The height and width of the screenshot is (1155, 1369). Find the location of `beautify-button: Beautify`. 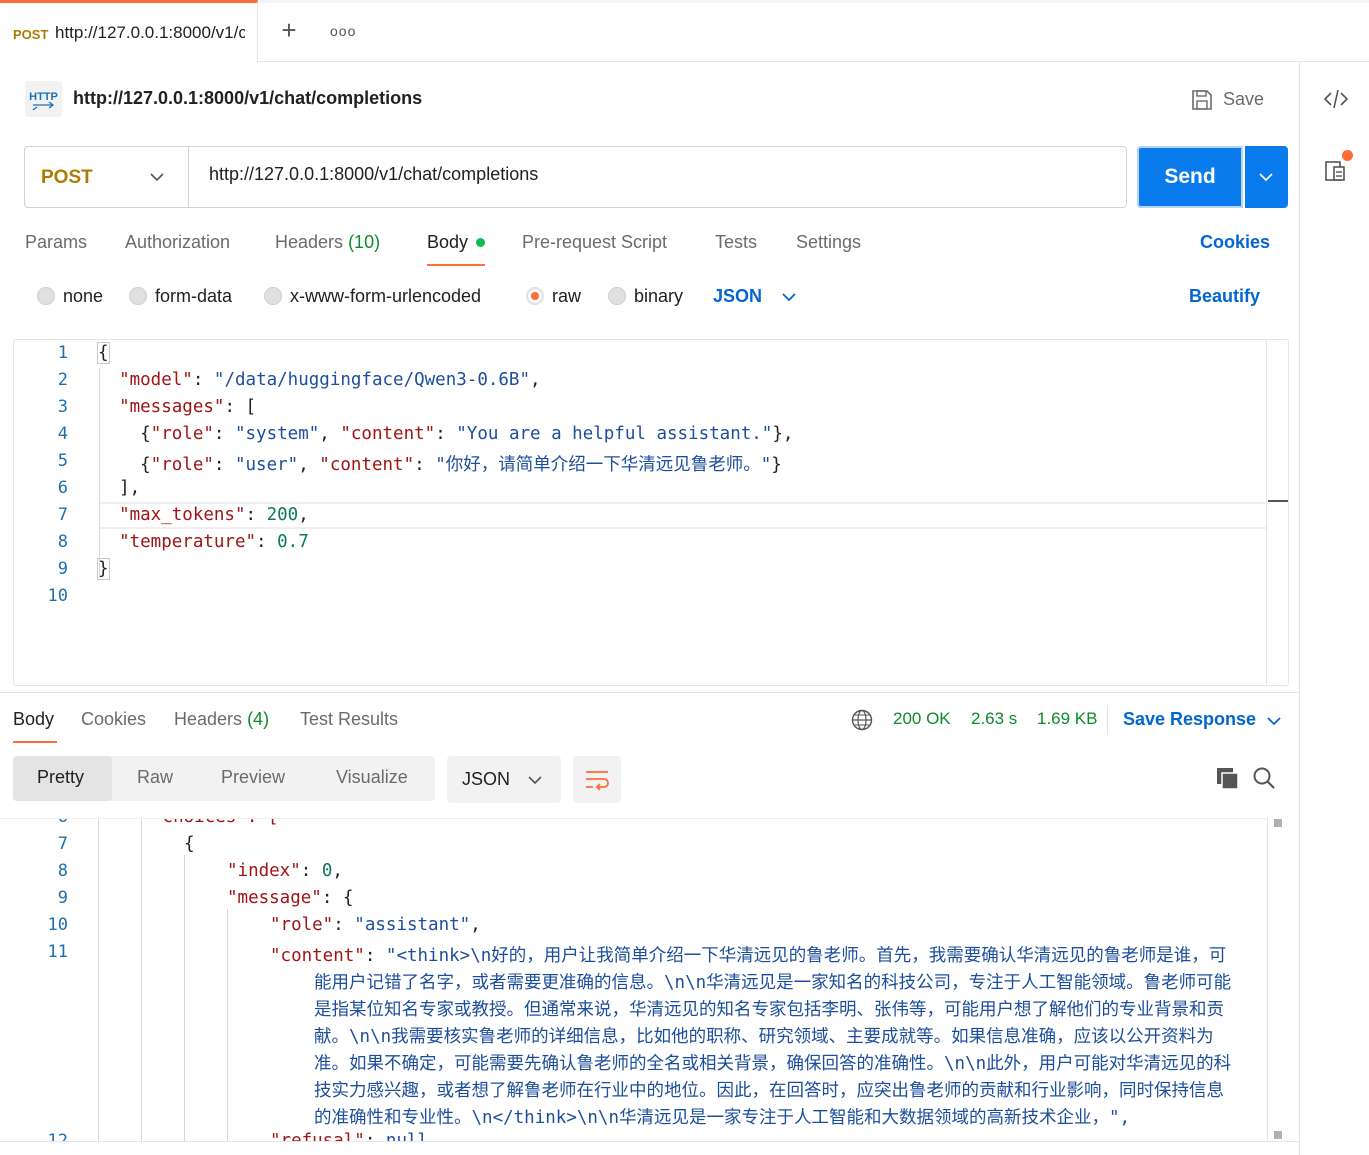

beautify-button: Beautify is located at coordinates (1224, 296).